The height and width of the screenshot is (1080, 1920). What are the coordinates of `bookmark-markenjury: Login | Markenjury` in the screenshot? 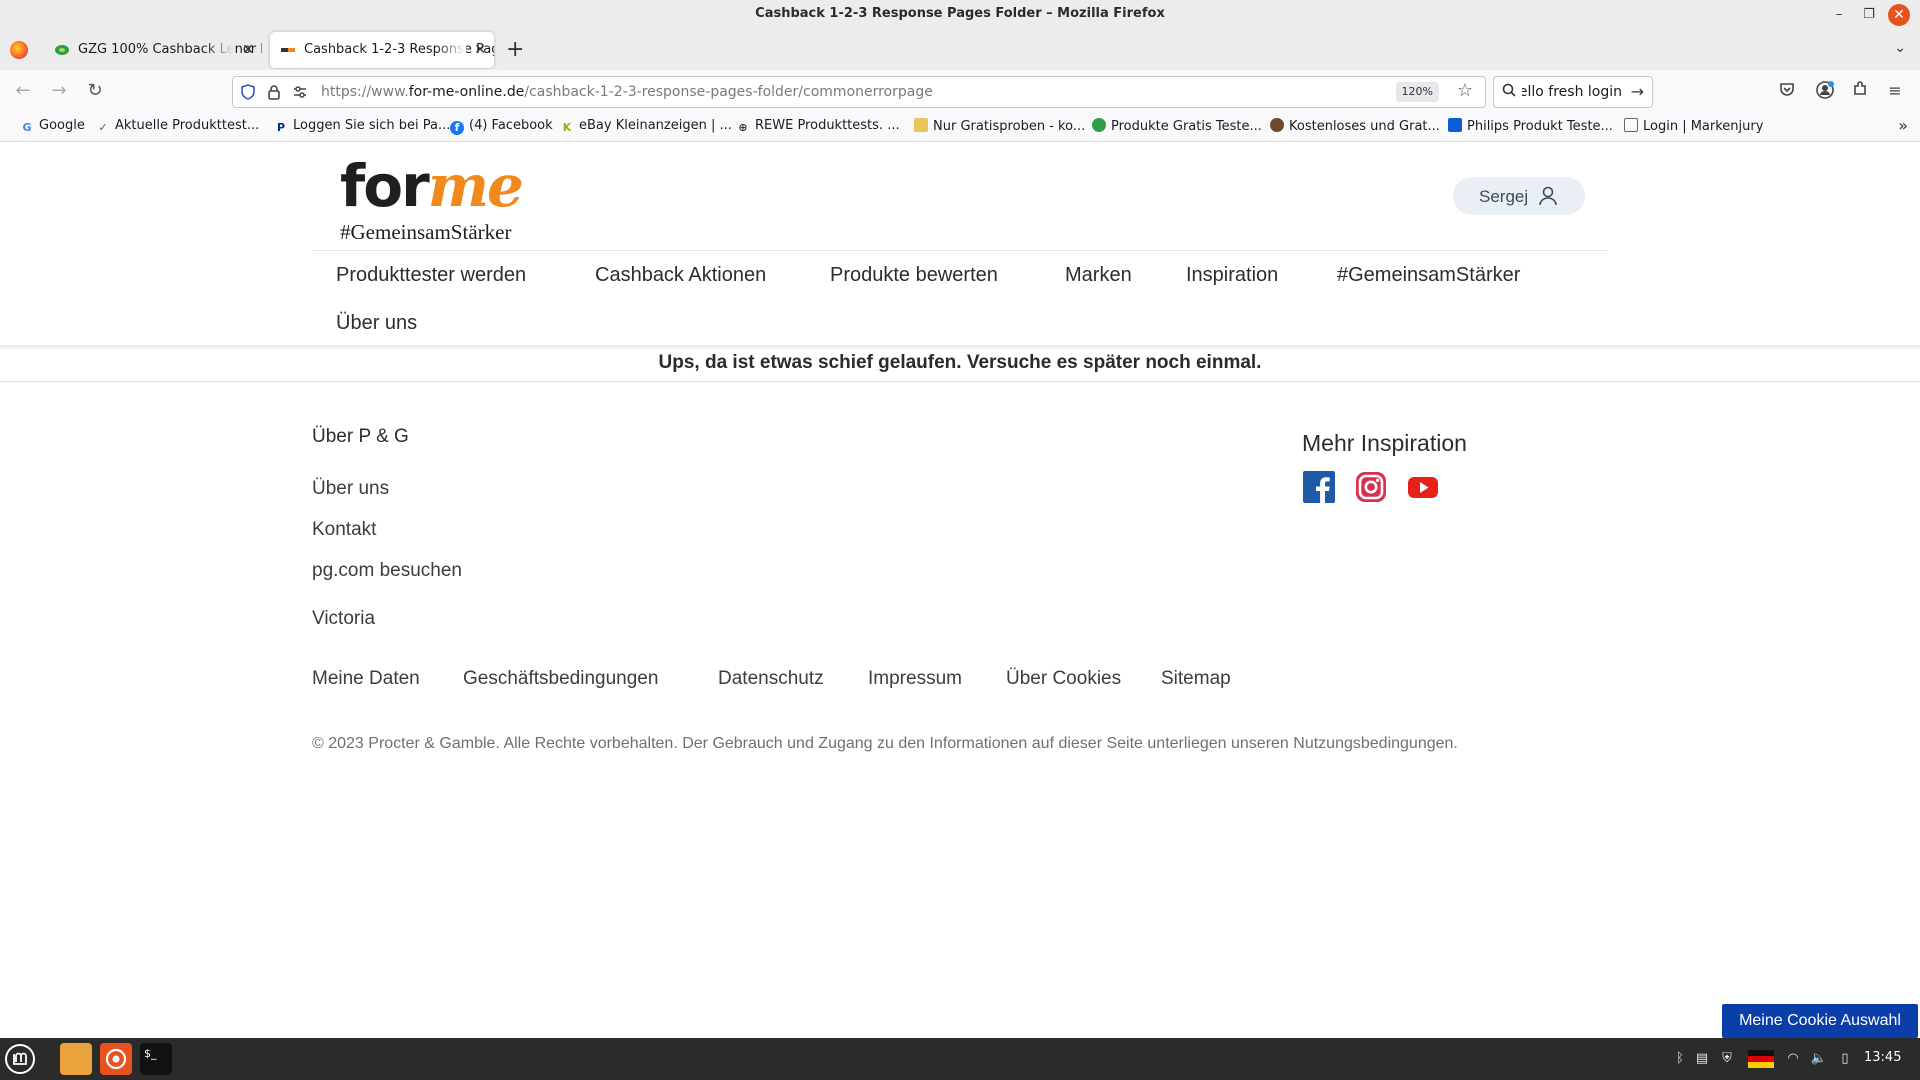 It's located at (1693, 126).